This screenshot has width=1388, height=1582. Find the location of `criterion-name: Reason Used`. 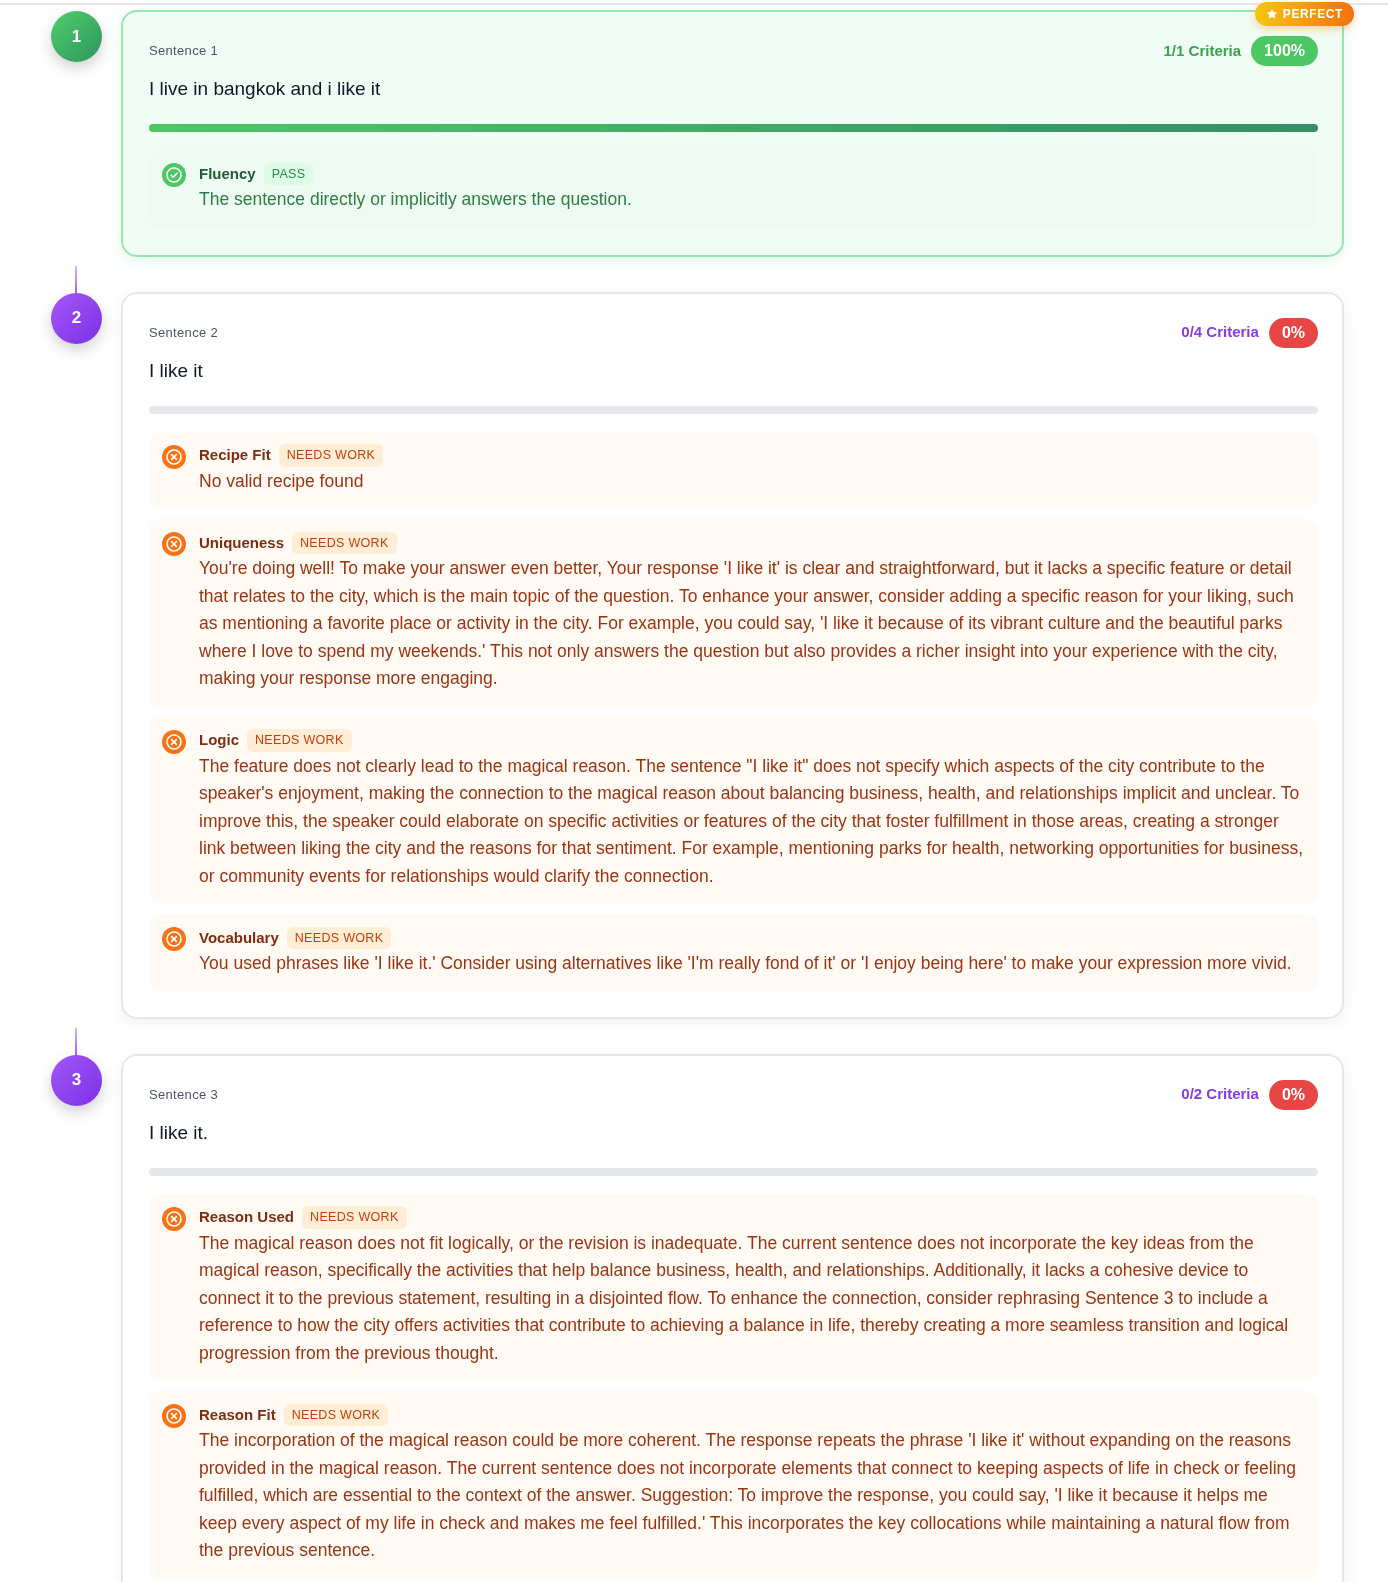

criterion-name: Reason Used is located at coordinates (247, 1217).